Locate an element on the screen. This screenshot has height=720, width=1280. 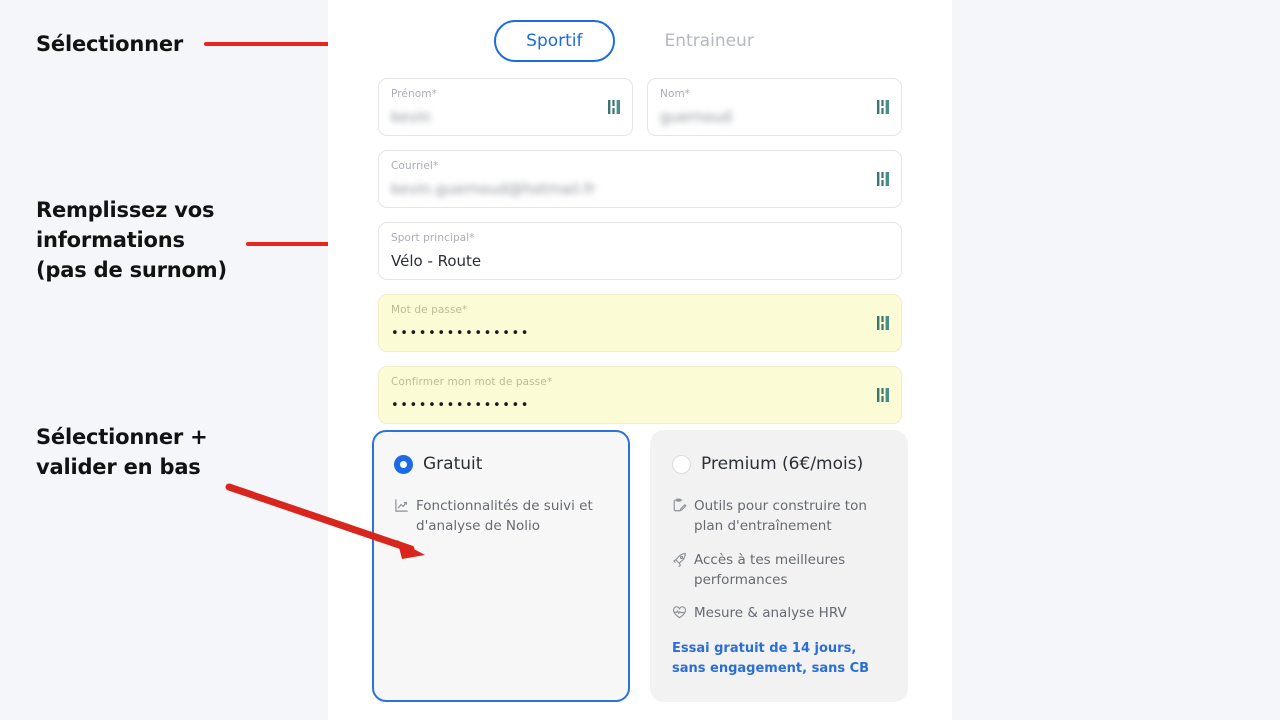
plan-premium-title: Premium (6€/mois) is located at coordinates (782, 464).